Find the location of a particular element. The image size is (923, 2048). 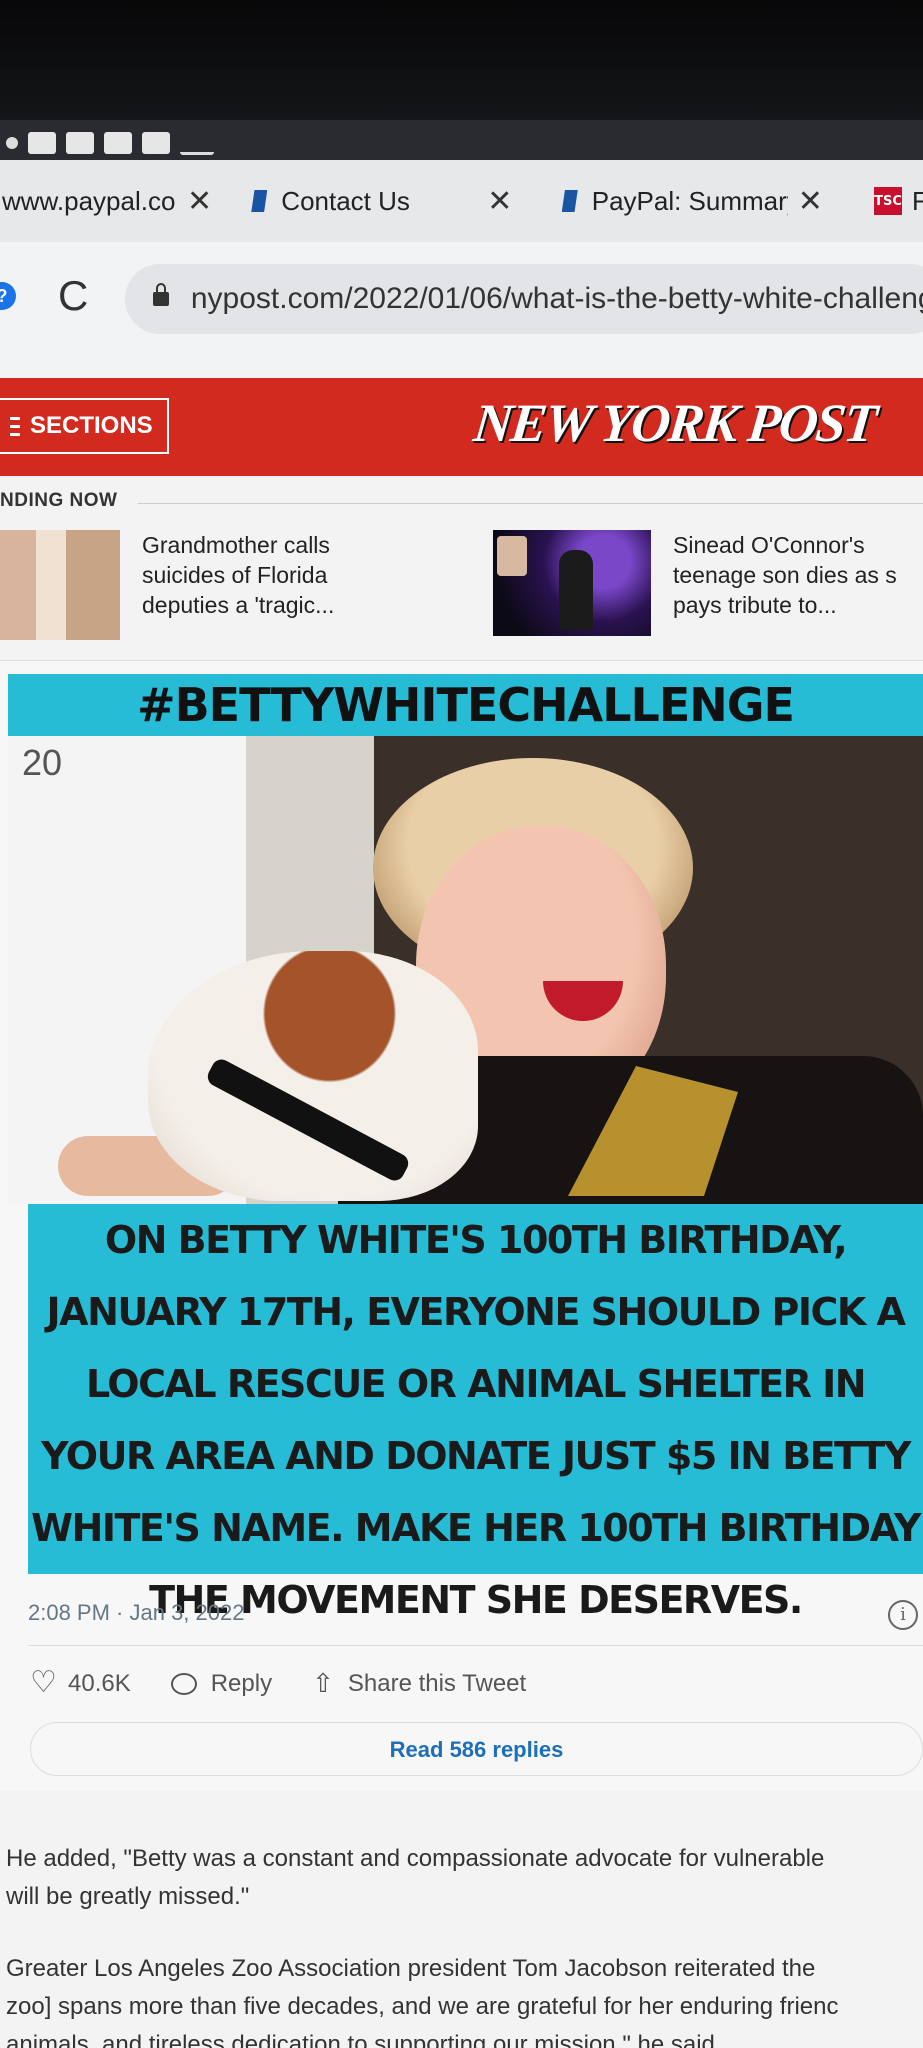

share-button: ⇧ Share this Tweet is located at coordinates (419, 1683).